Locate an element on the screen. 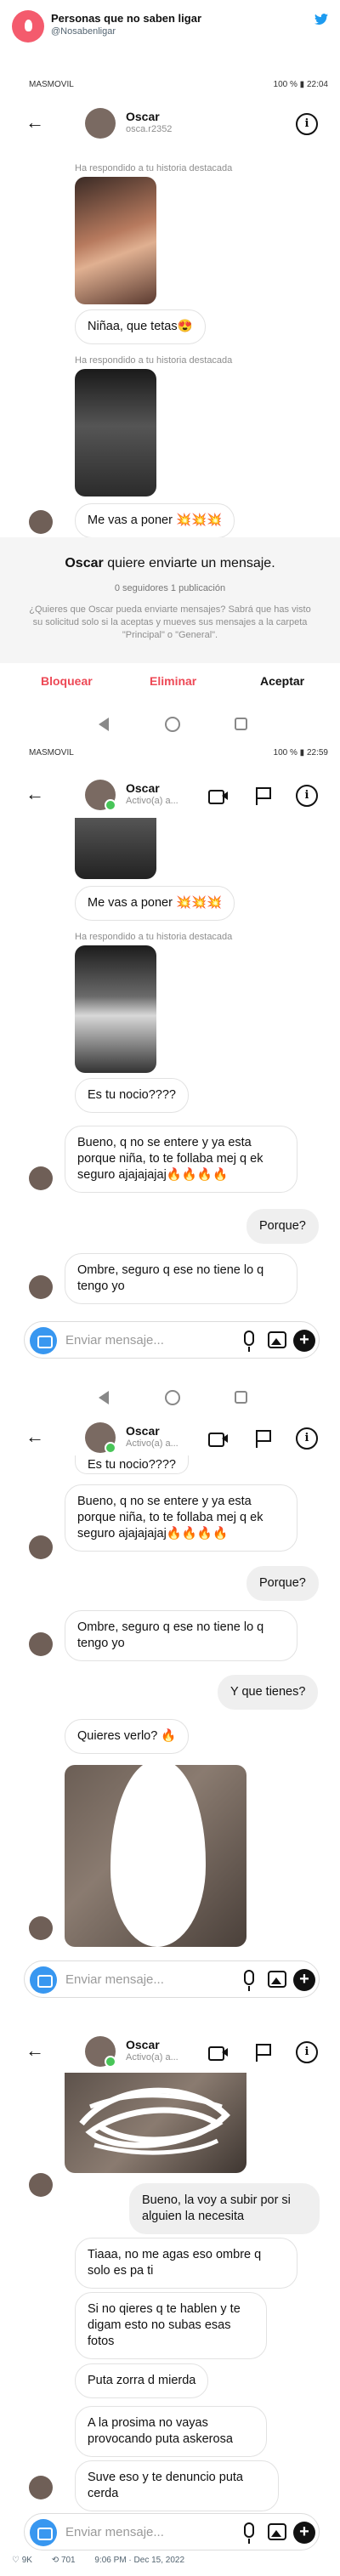 The image size is (340, 2576). request-title-text: quiere enviarte un mensaje. is located at coordinates (191, 563).